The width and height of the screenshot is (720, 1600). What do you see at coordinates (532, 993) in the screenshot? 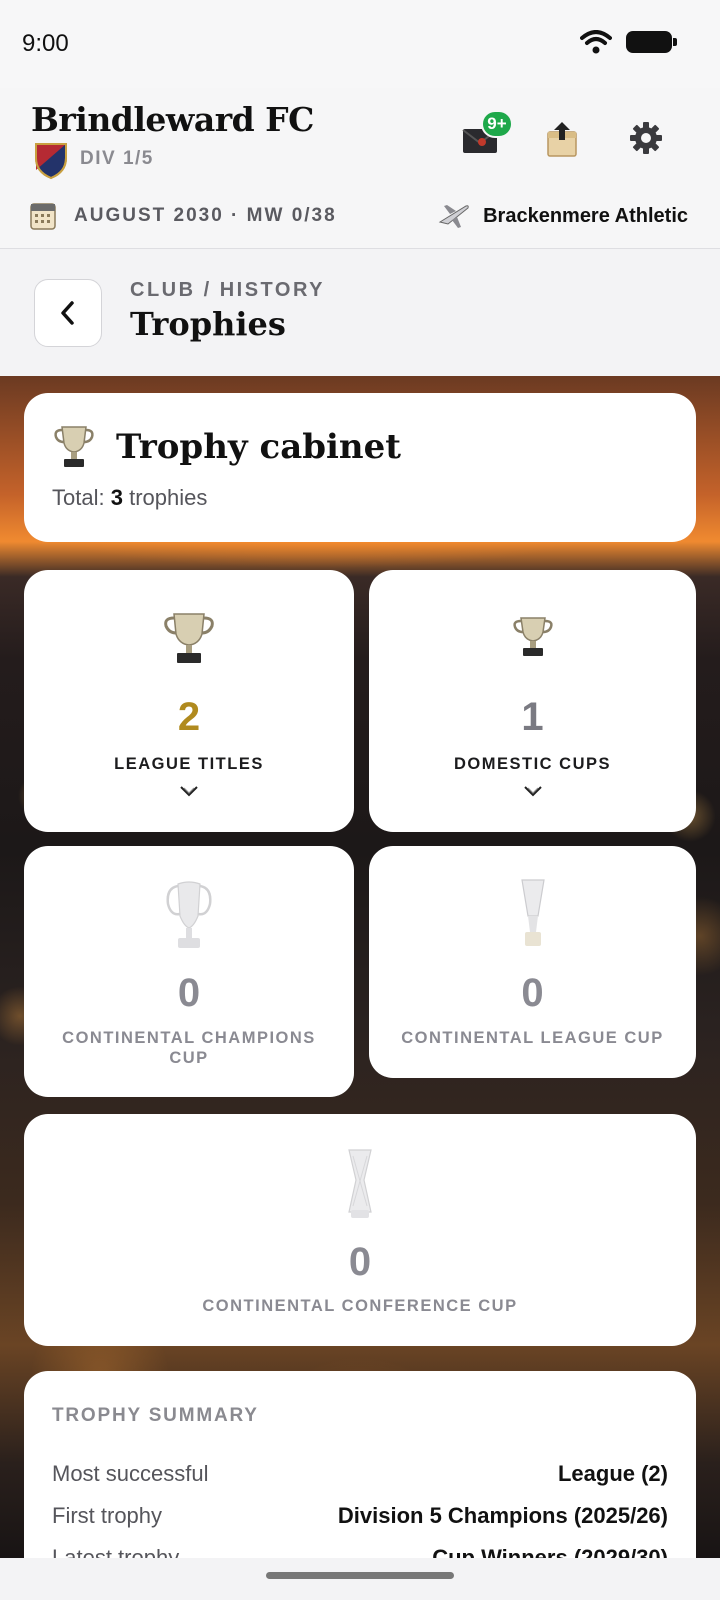
I see `league-cup-count: 0` at bounding box center [532, 993].